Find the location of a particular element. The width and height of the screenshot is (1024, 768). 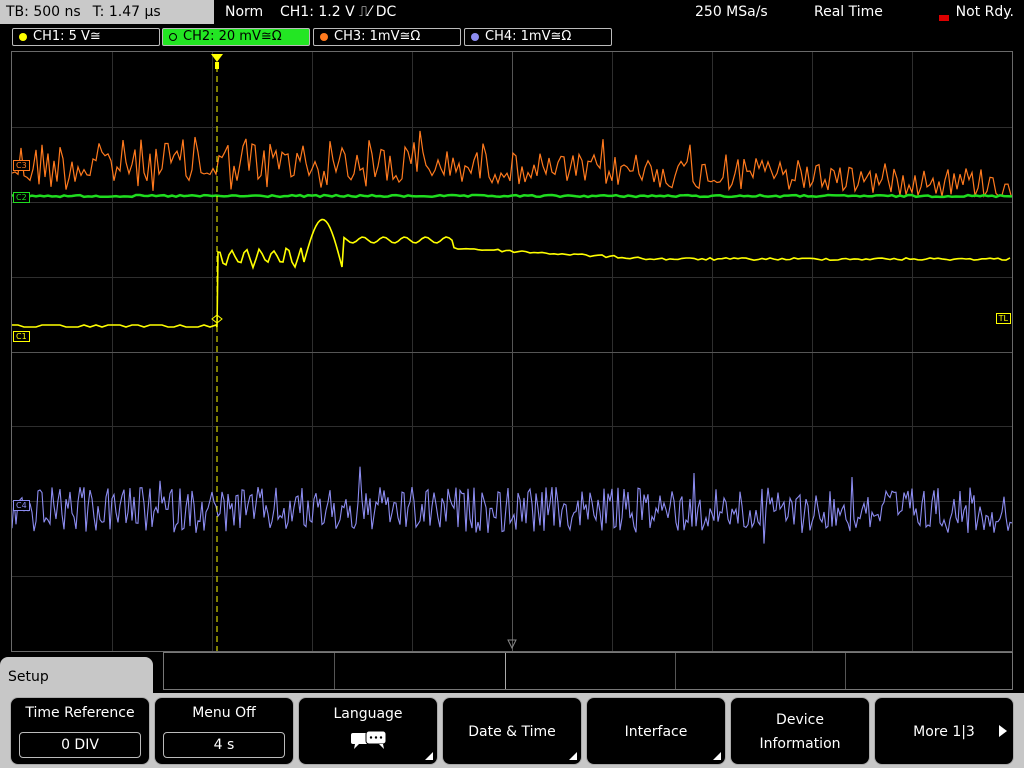

language-label: Language is located at coordinates (368, 714).